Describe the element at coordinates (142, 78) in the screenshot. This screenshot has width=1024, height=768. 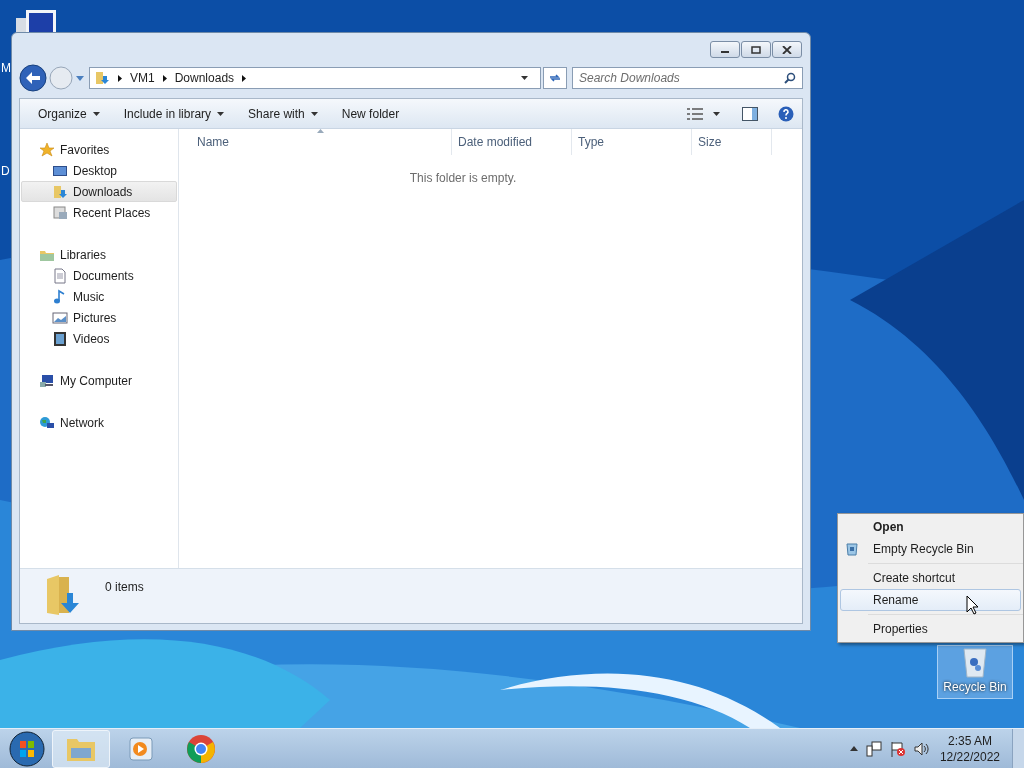
I see `breadcrumb: VM1` at that location.